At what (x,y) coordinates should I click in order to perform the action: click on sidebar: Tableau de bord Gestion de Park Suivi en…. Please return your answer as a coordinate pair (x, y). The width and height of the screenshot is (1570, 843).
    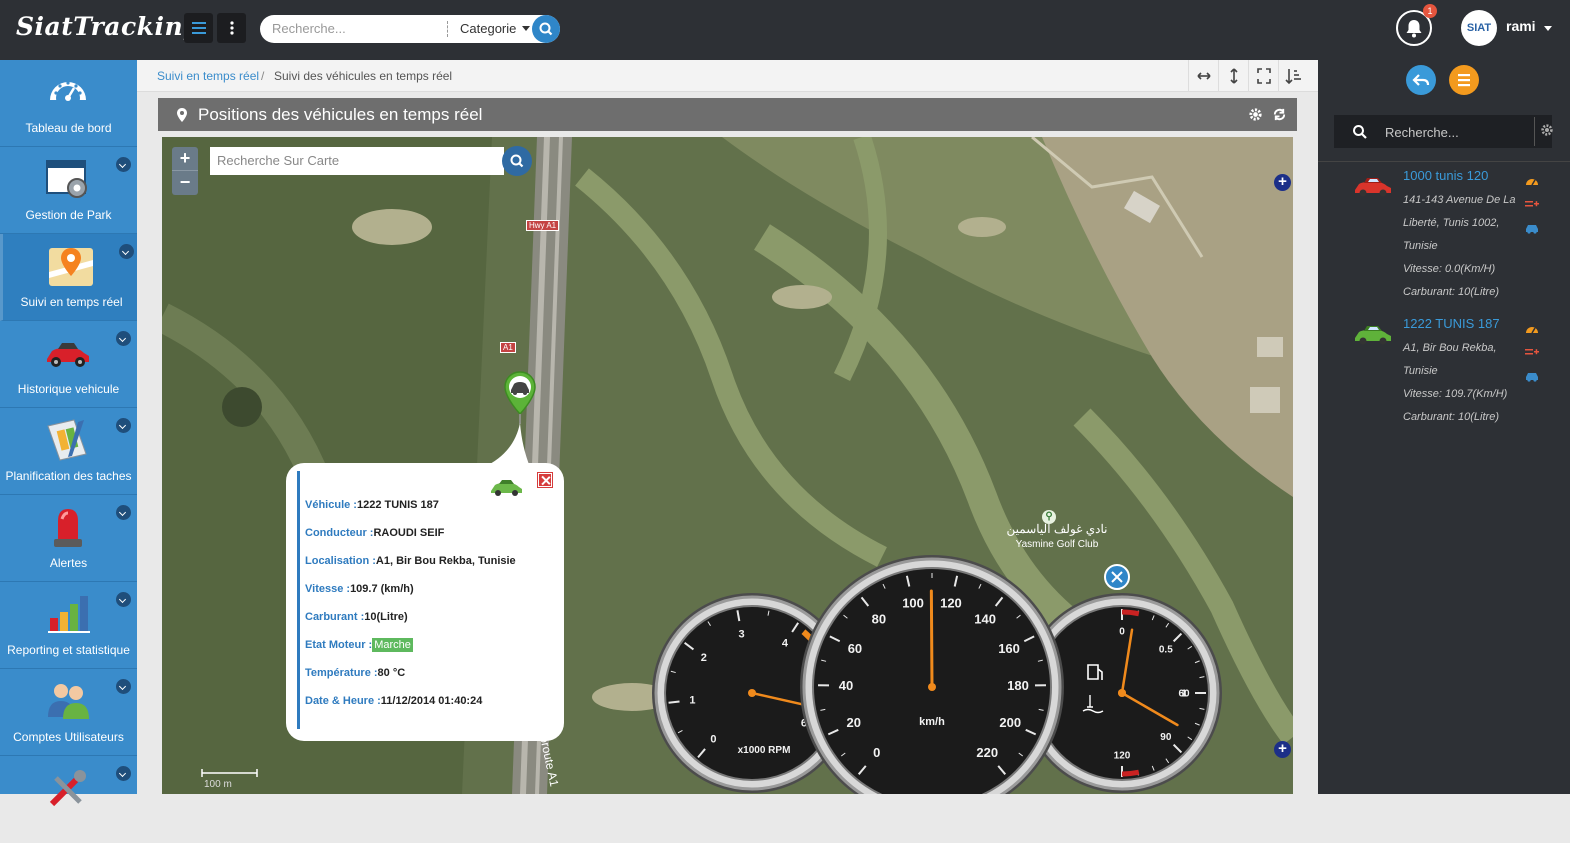
    Looking at the image, I should click on (68, 427).